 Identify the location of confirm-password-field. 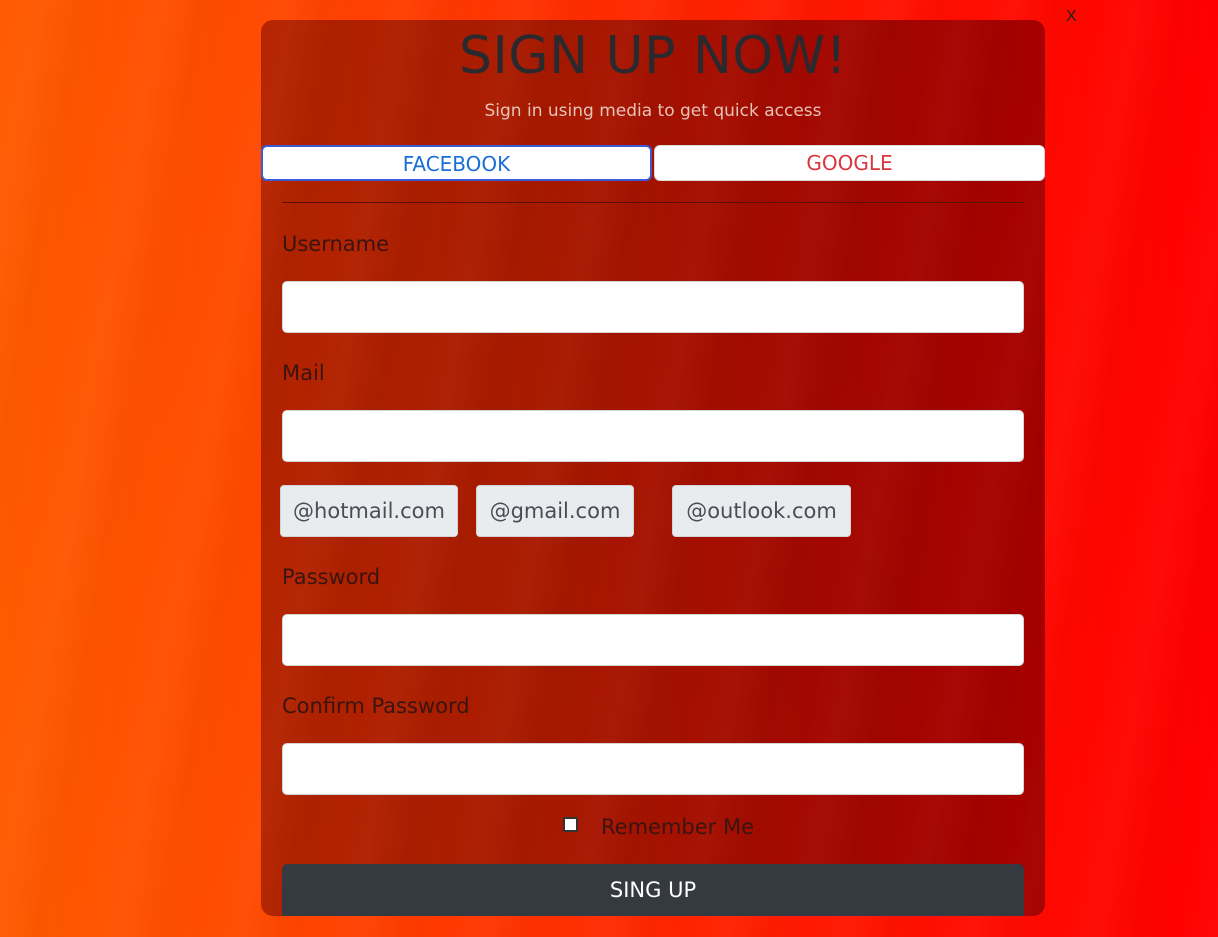
(653, 769).